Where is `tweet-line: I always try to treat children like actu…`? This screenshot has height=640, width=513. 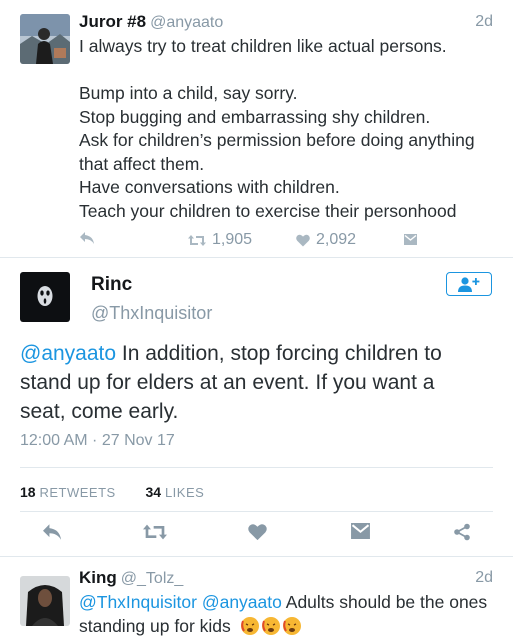
tweet-line: I always try to treat children like actu… is located at coordinates (263, 46).